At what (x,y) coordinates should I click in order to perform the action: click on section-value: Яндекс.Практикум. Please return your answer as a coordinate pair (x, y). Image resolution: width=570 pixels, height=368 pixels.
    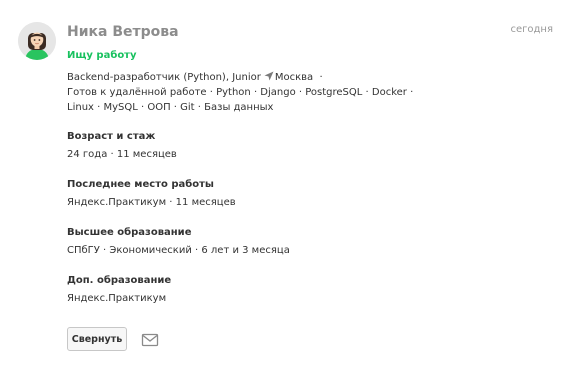
    Looking at the image, I should click on (117, 298).